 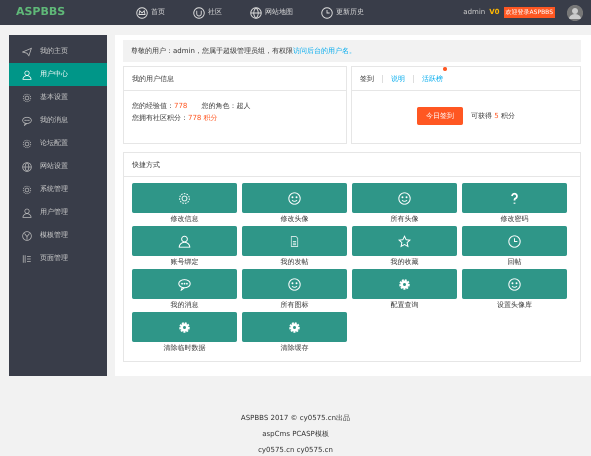 I want to click on bars-icon, so click(x=27, y=259).